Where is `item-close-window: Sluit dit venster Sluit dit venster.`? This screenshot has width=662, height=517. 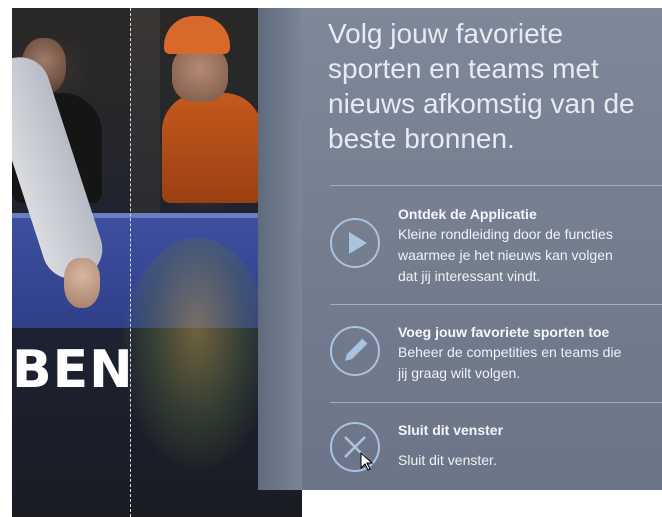
item-close-window: Sluit dit venster Sluit dit venster. is located at coordinates (496, 452).